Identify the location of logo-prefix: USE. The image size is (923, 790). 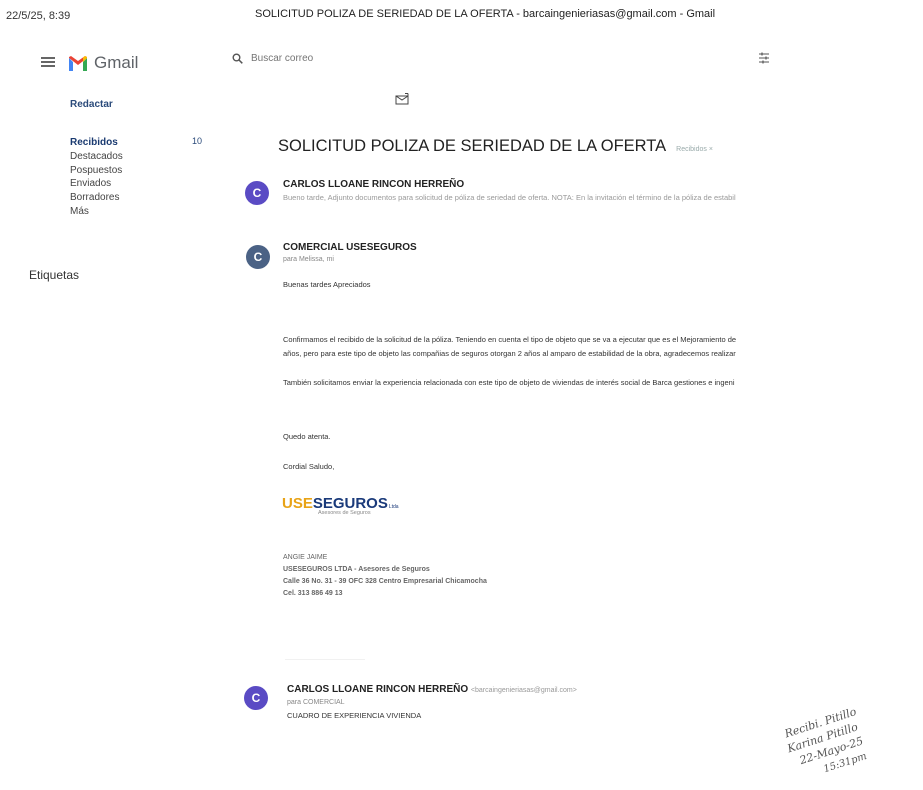
(297, 503).